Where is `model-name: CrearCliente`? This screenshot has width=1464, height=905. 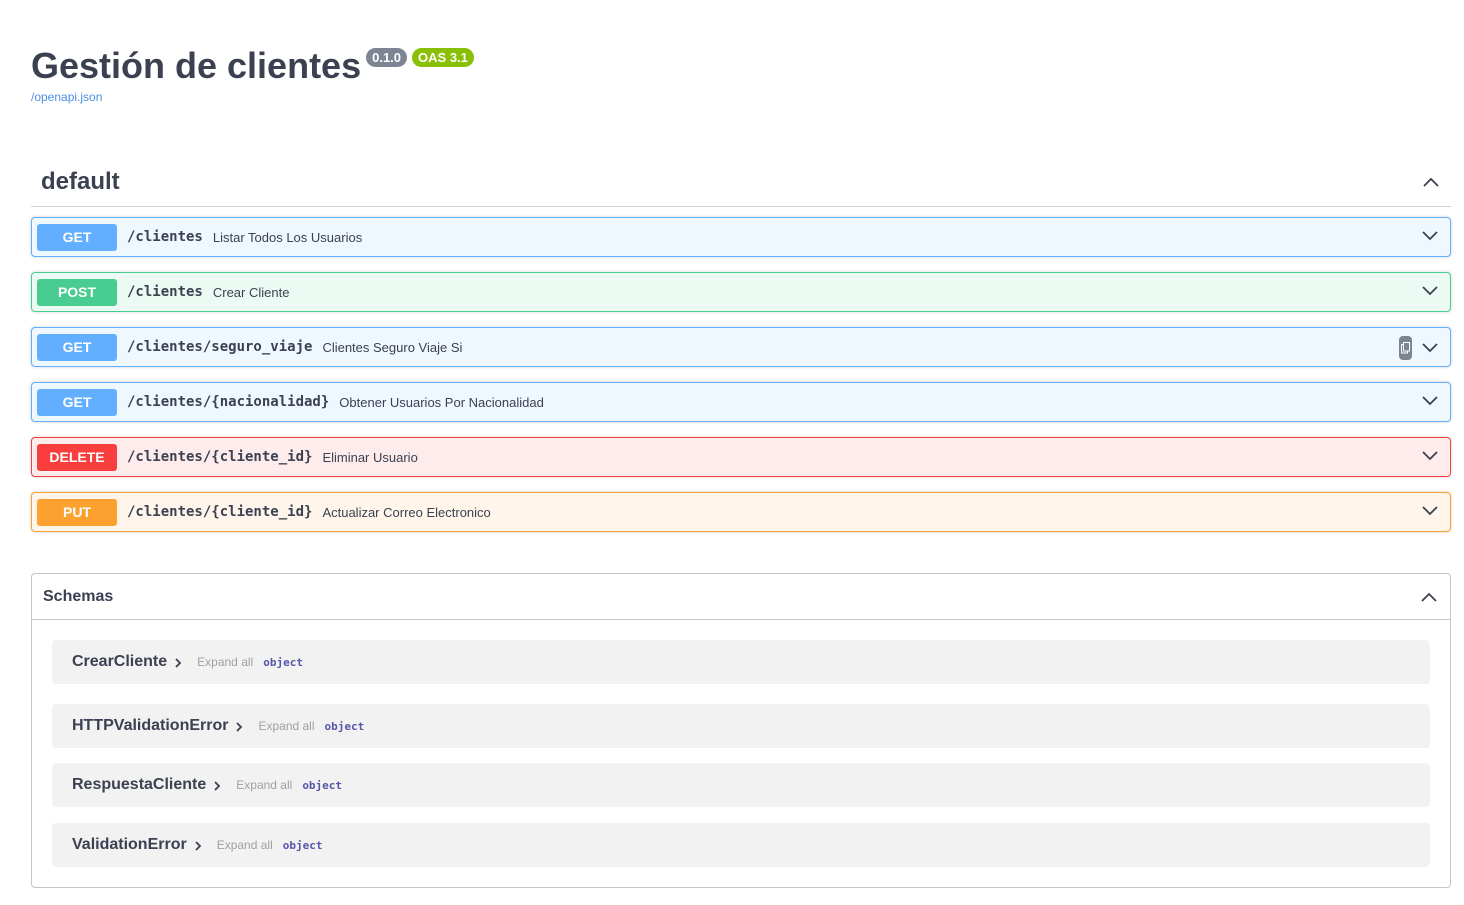
model-name: CrearCliente is located at coordinates (120, 661).